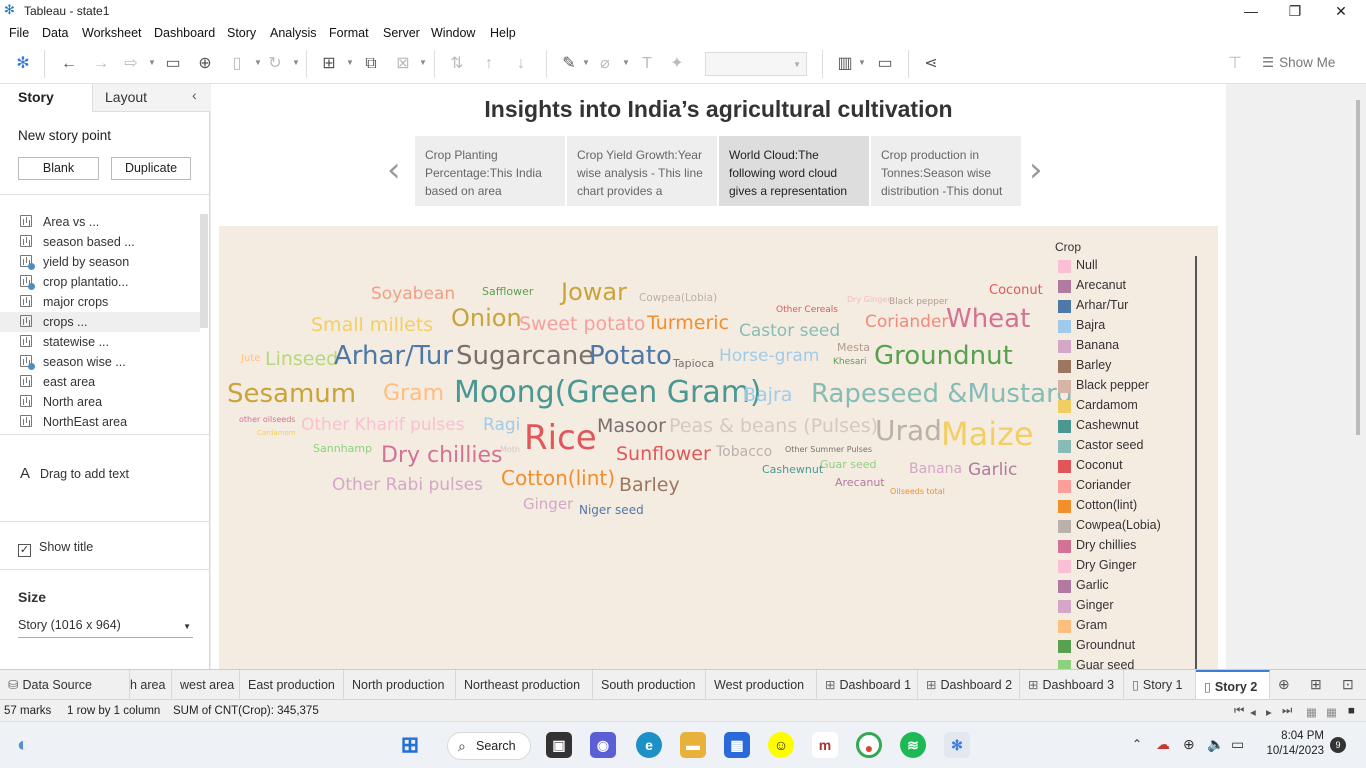 The image size is (1366, 768). Describe the element at coordinates (453, 33) in the screenshot. I see `menu-window: Window` at that location.